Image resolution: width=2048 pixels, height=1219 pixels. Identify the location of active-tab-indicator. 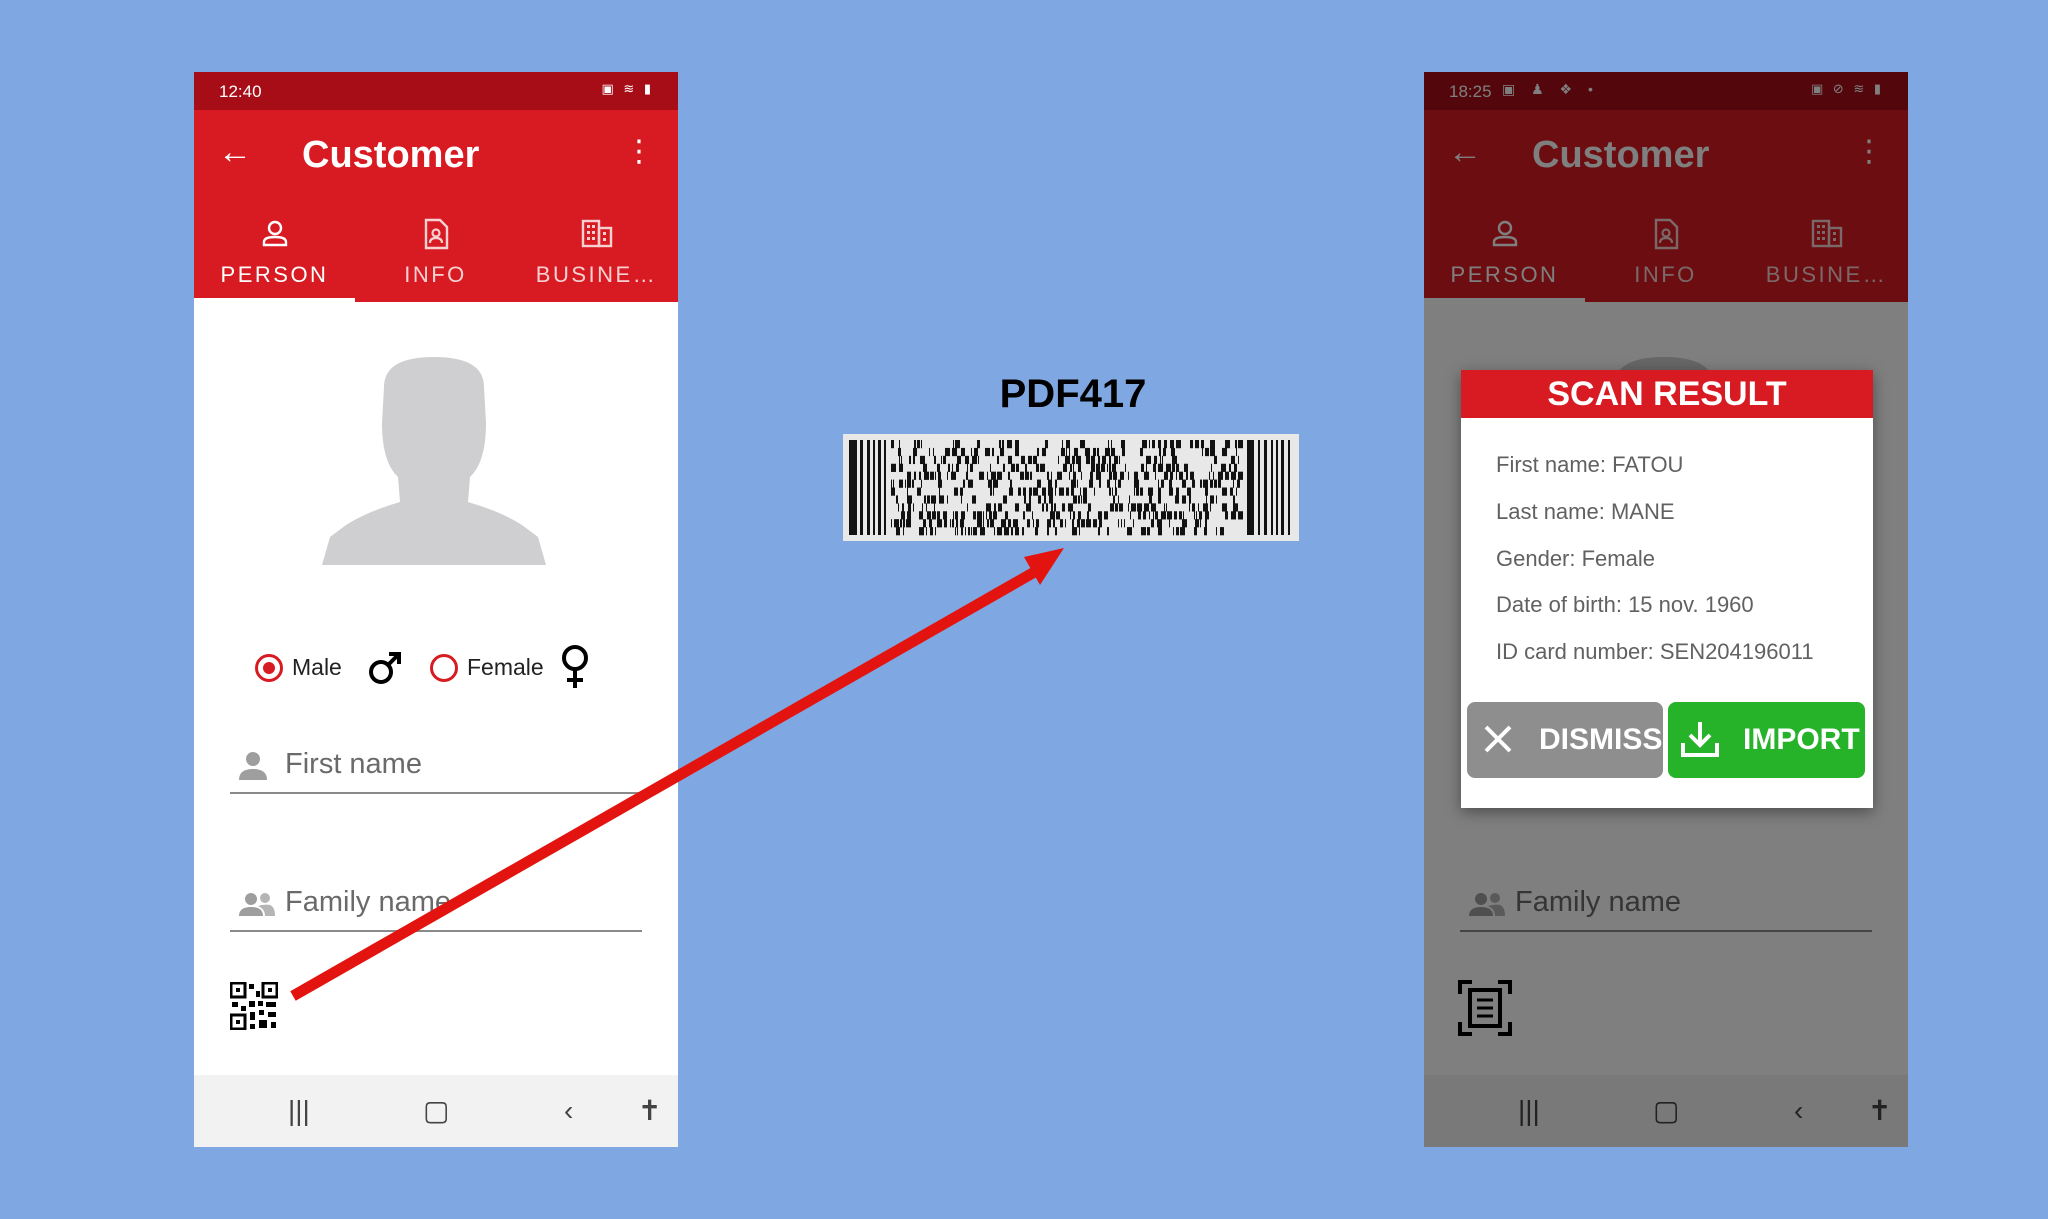
(274, 300).